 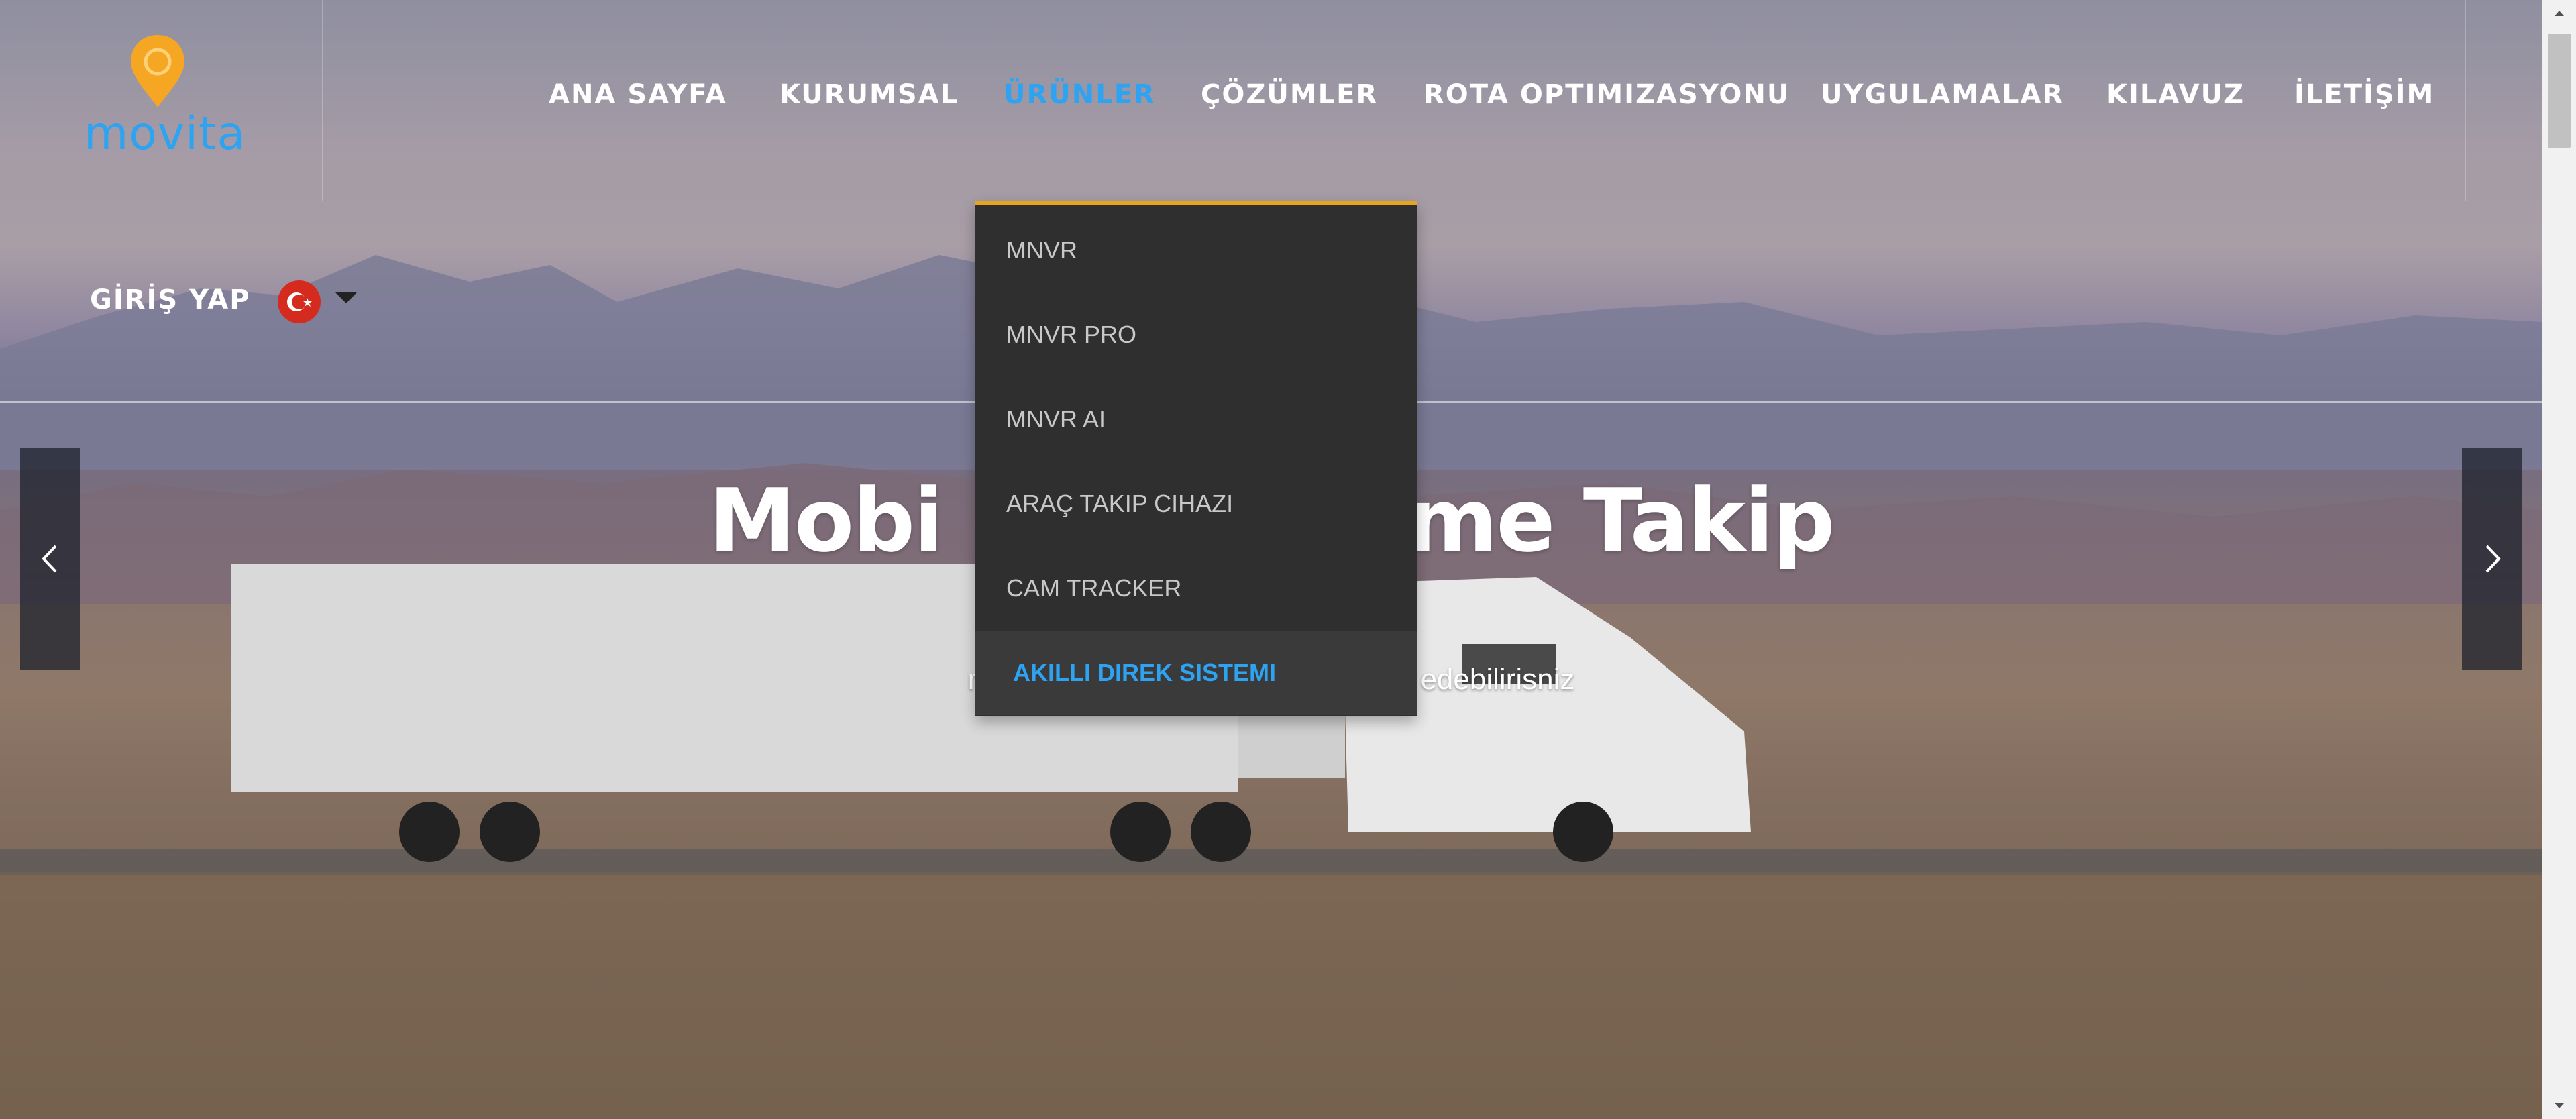 What do you see at coordinates (170, 300) in the screenshot?
I see `login-link: GİRİŞ YAP` at bounding box center [170, 300].